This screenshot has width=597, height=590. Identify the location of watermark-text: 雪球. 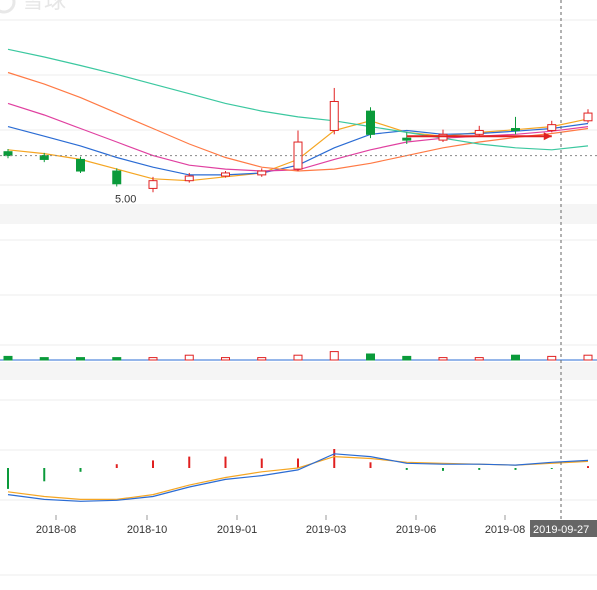
(44, 7).